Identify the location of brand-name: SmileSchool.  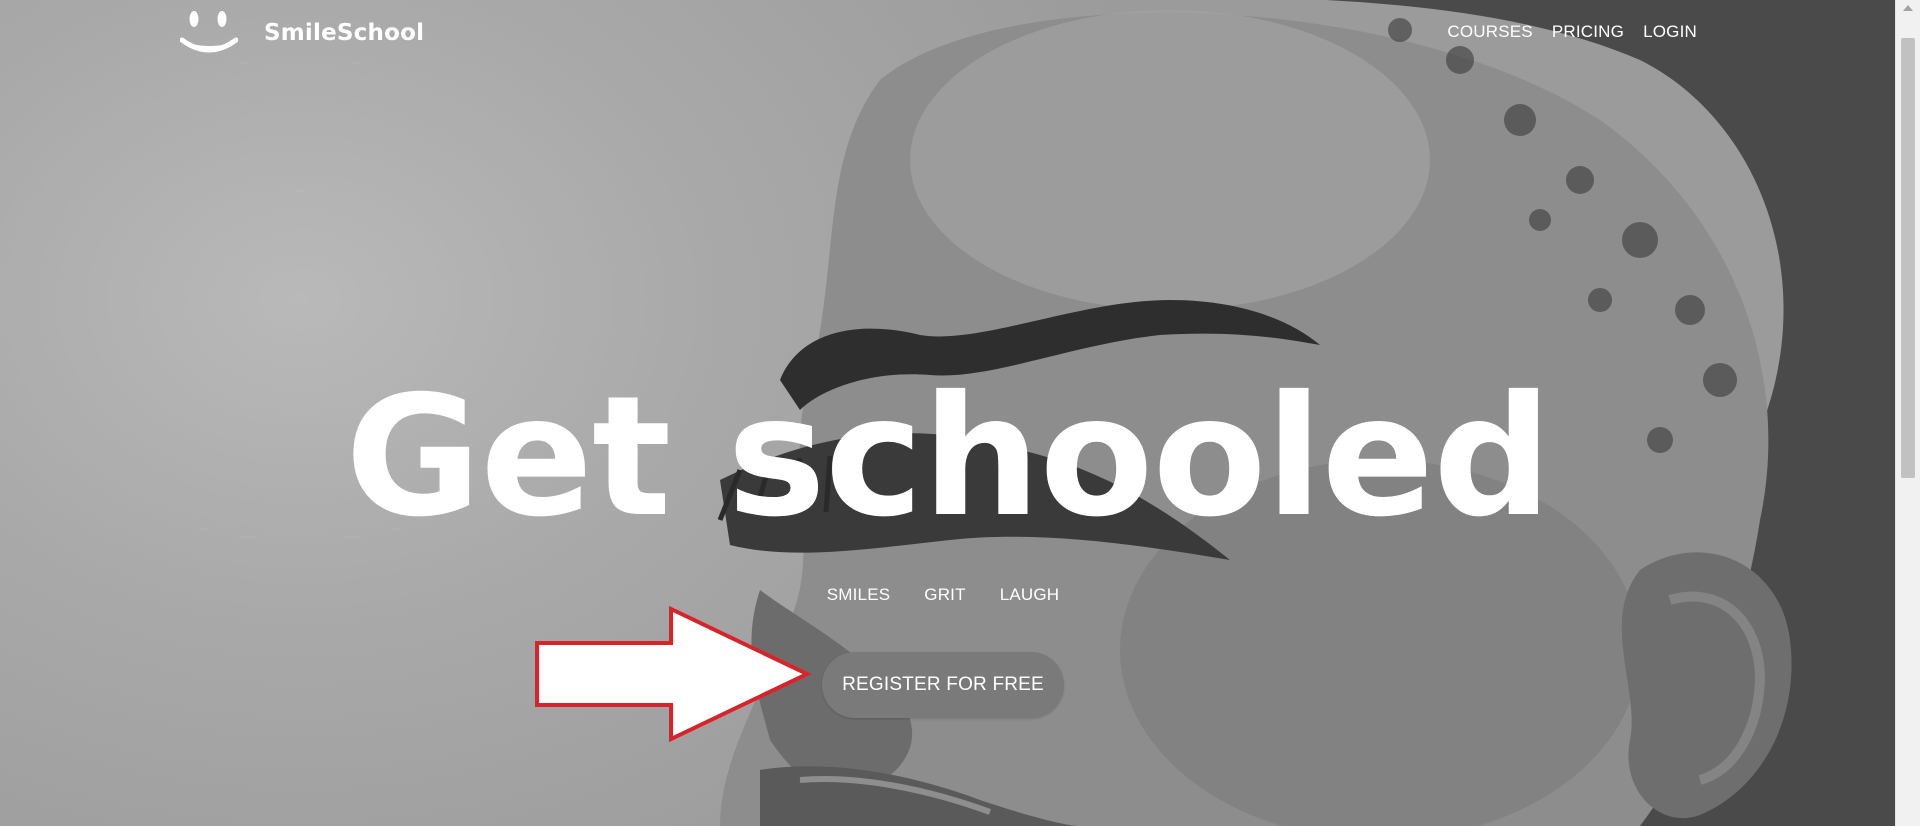
(344, 33).